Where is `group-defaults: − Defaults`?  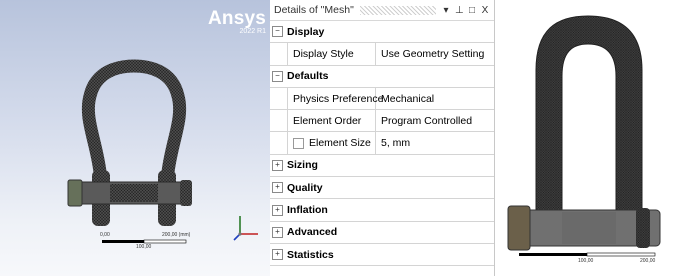 group-defaults: − Defaults is located at coordinates (382, 77).